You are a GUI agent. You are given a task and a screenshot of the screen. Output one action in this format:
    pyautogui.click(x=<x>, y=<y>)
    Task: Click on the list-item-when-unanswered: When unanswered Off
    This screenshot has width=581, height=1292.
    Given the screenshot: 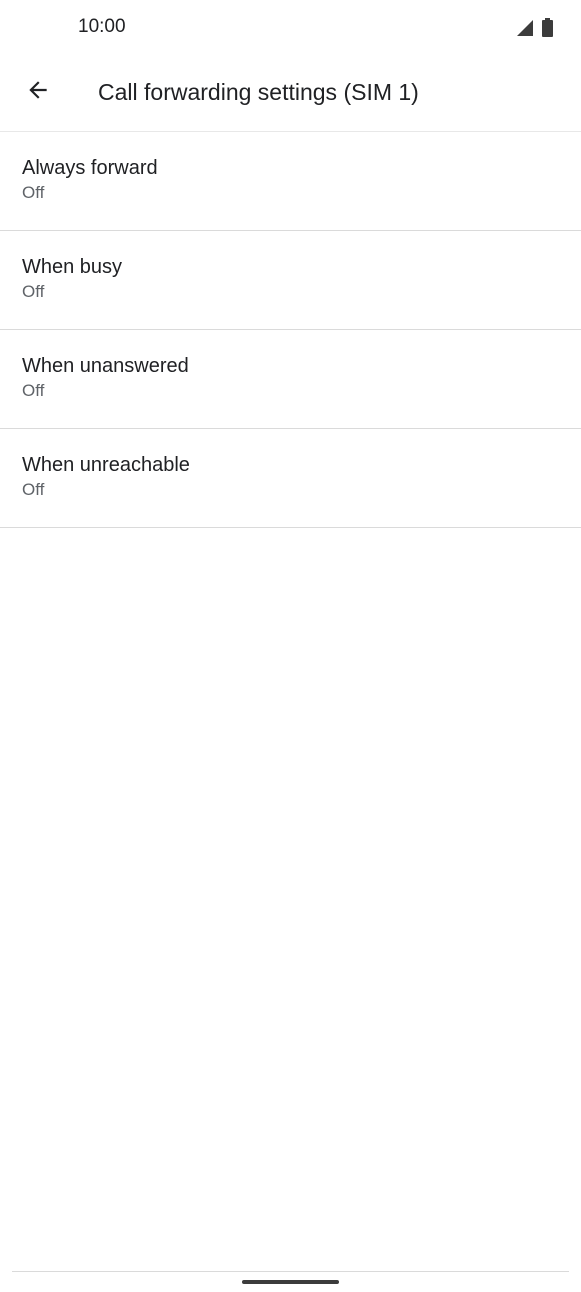 What is the action you would take?
    pyautogui.click(x=290, y=379)
    